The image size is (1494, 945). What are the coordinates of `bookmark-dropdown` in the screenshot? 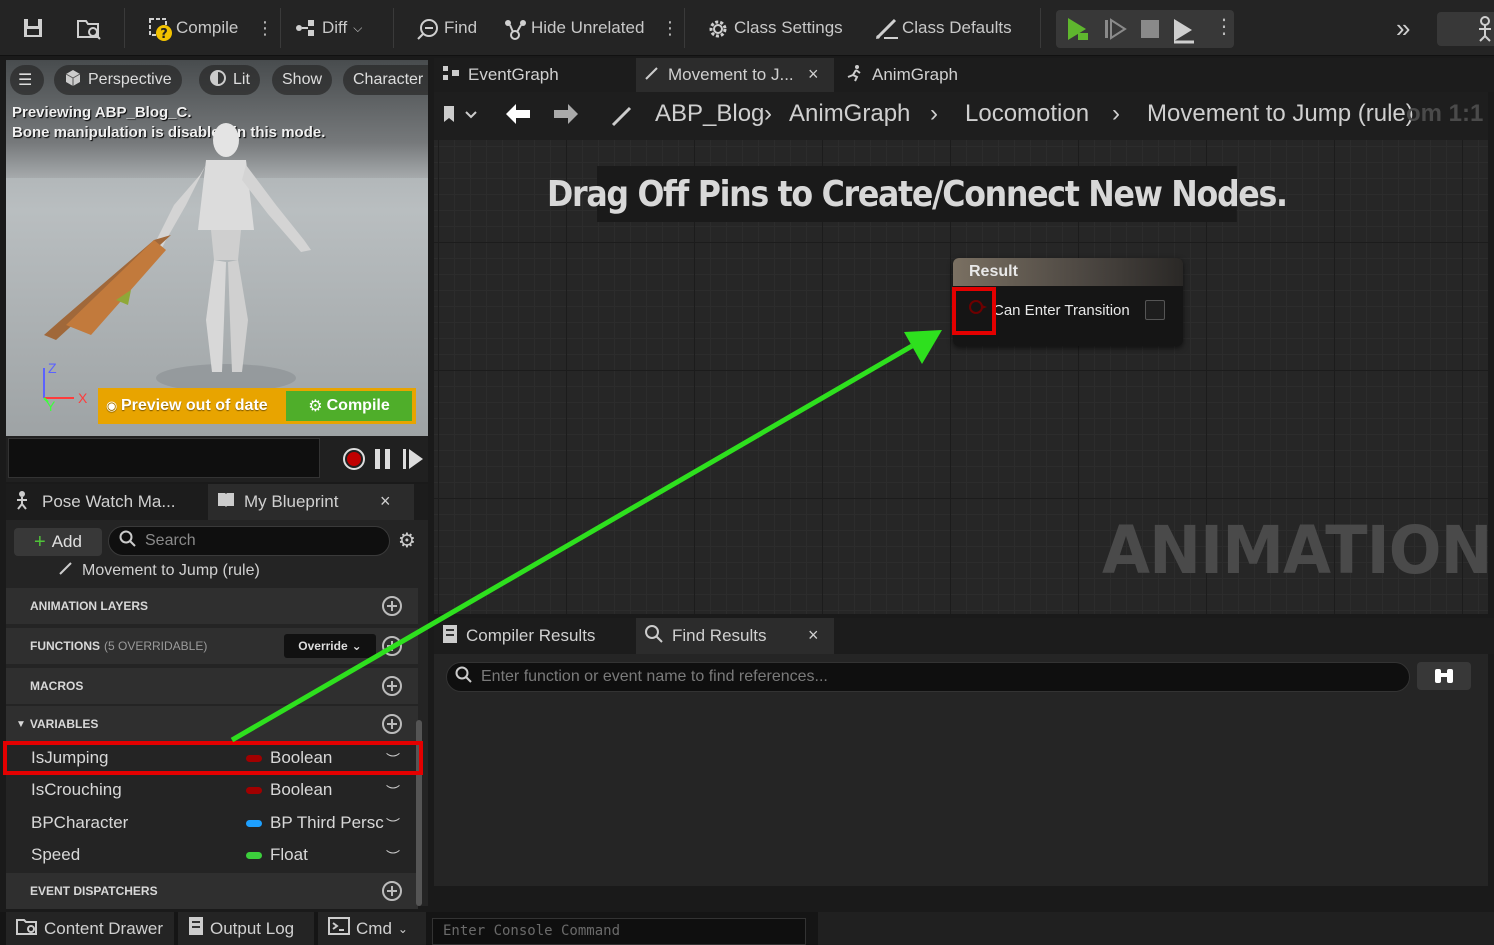 It's located at (460, 117).